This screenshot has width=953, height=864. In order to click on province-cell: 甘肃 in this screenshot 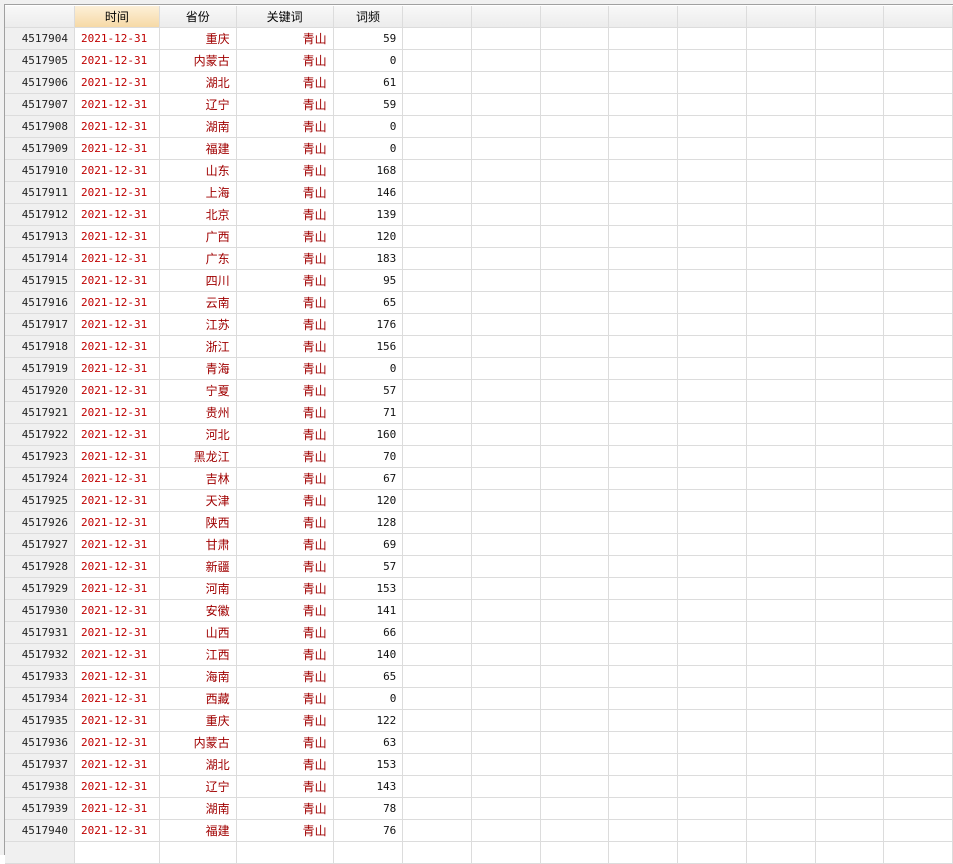, I will do `click(198, 544)`.